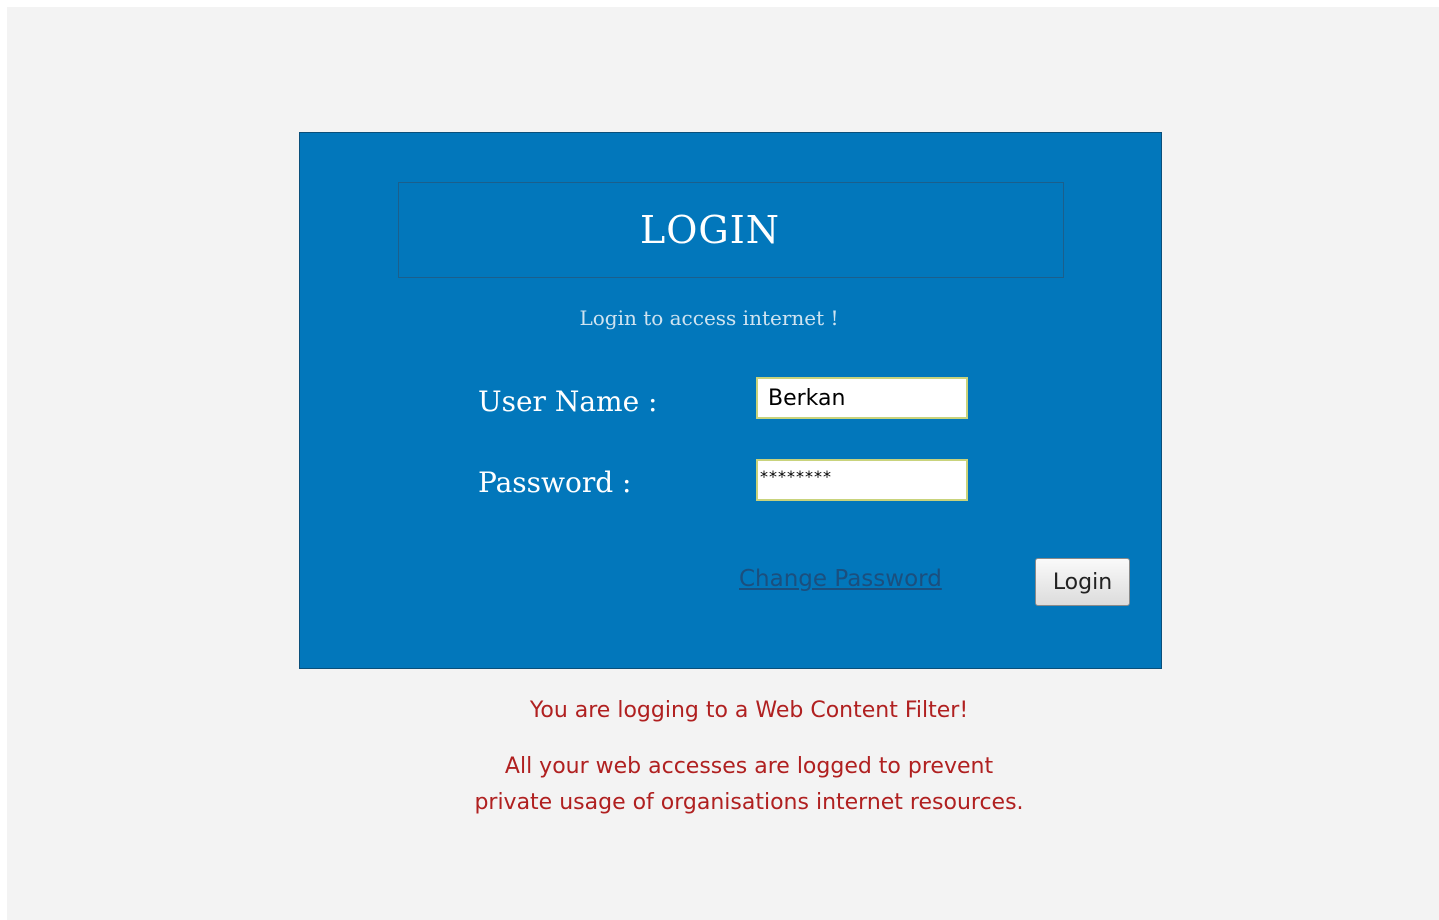 The width and height of the screenshot is (1439, 920). Describe the element at coordinates (1082, 582) in the screenshot. I see `login-button: Login` at that location.